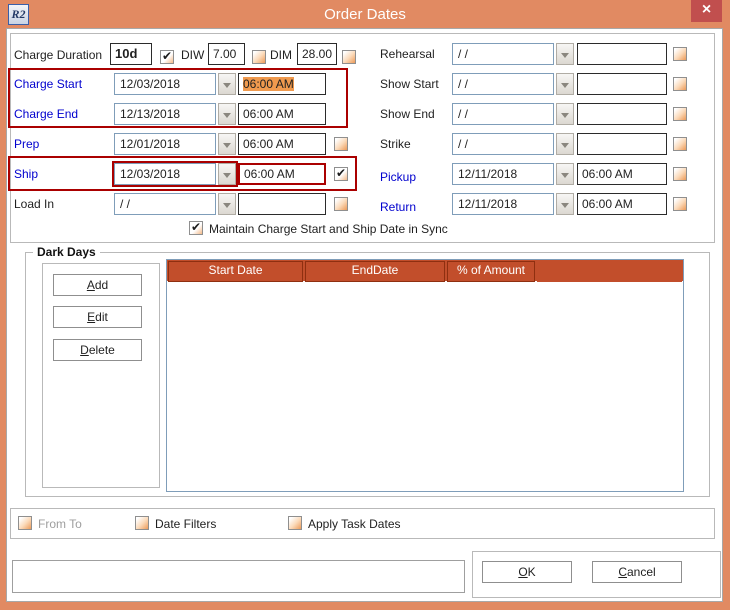  I want to click on show-end-date-value: / /, so click(503, 114).